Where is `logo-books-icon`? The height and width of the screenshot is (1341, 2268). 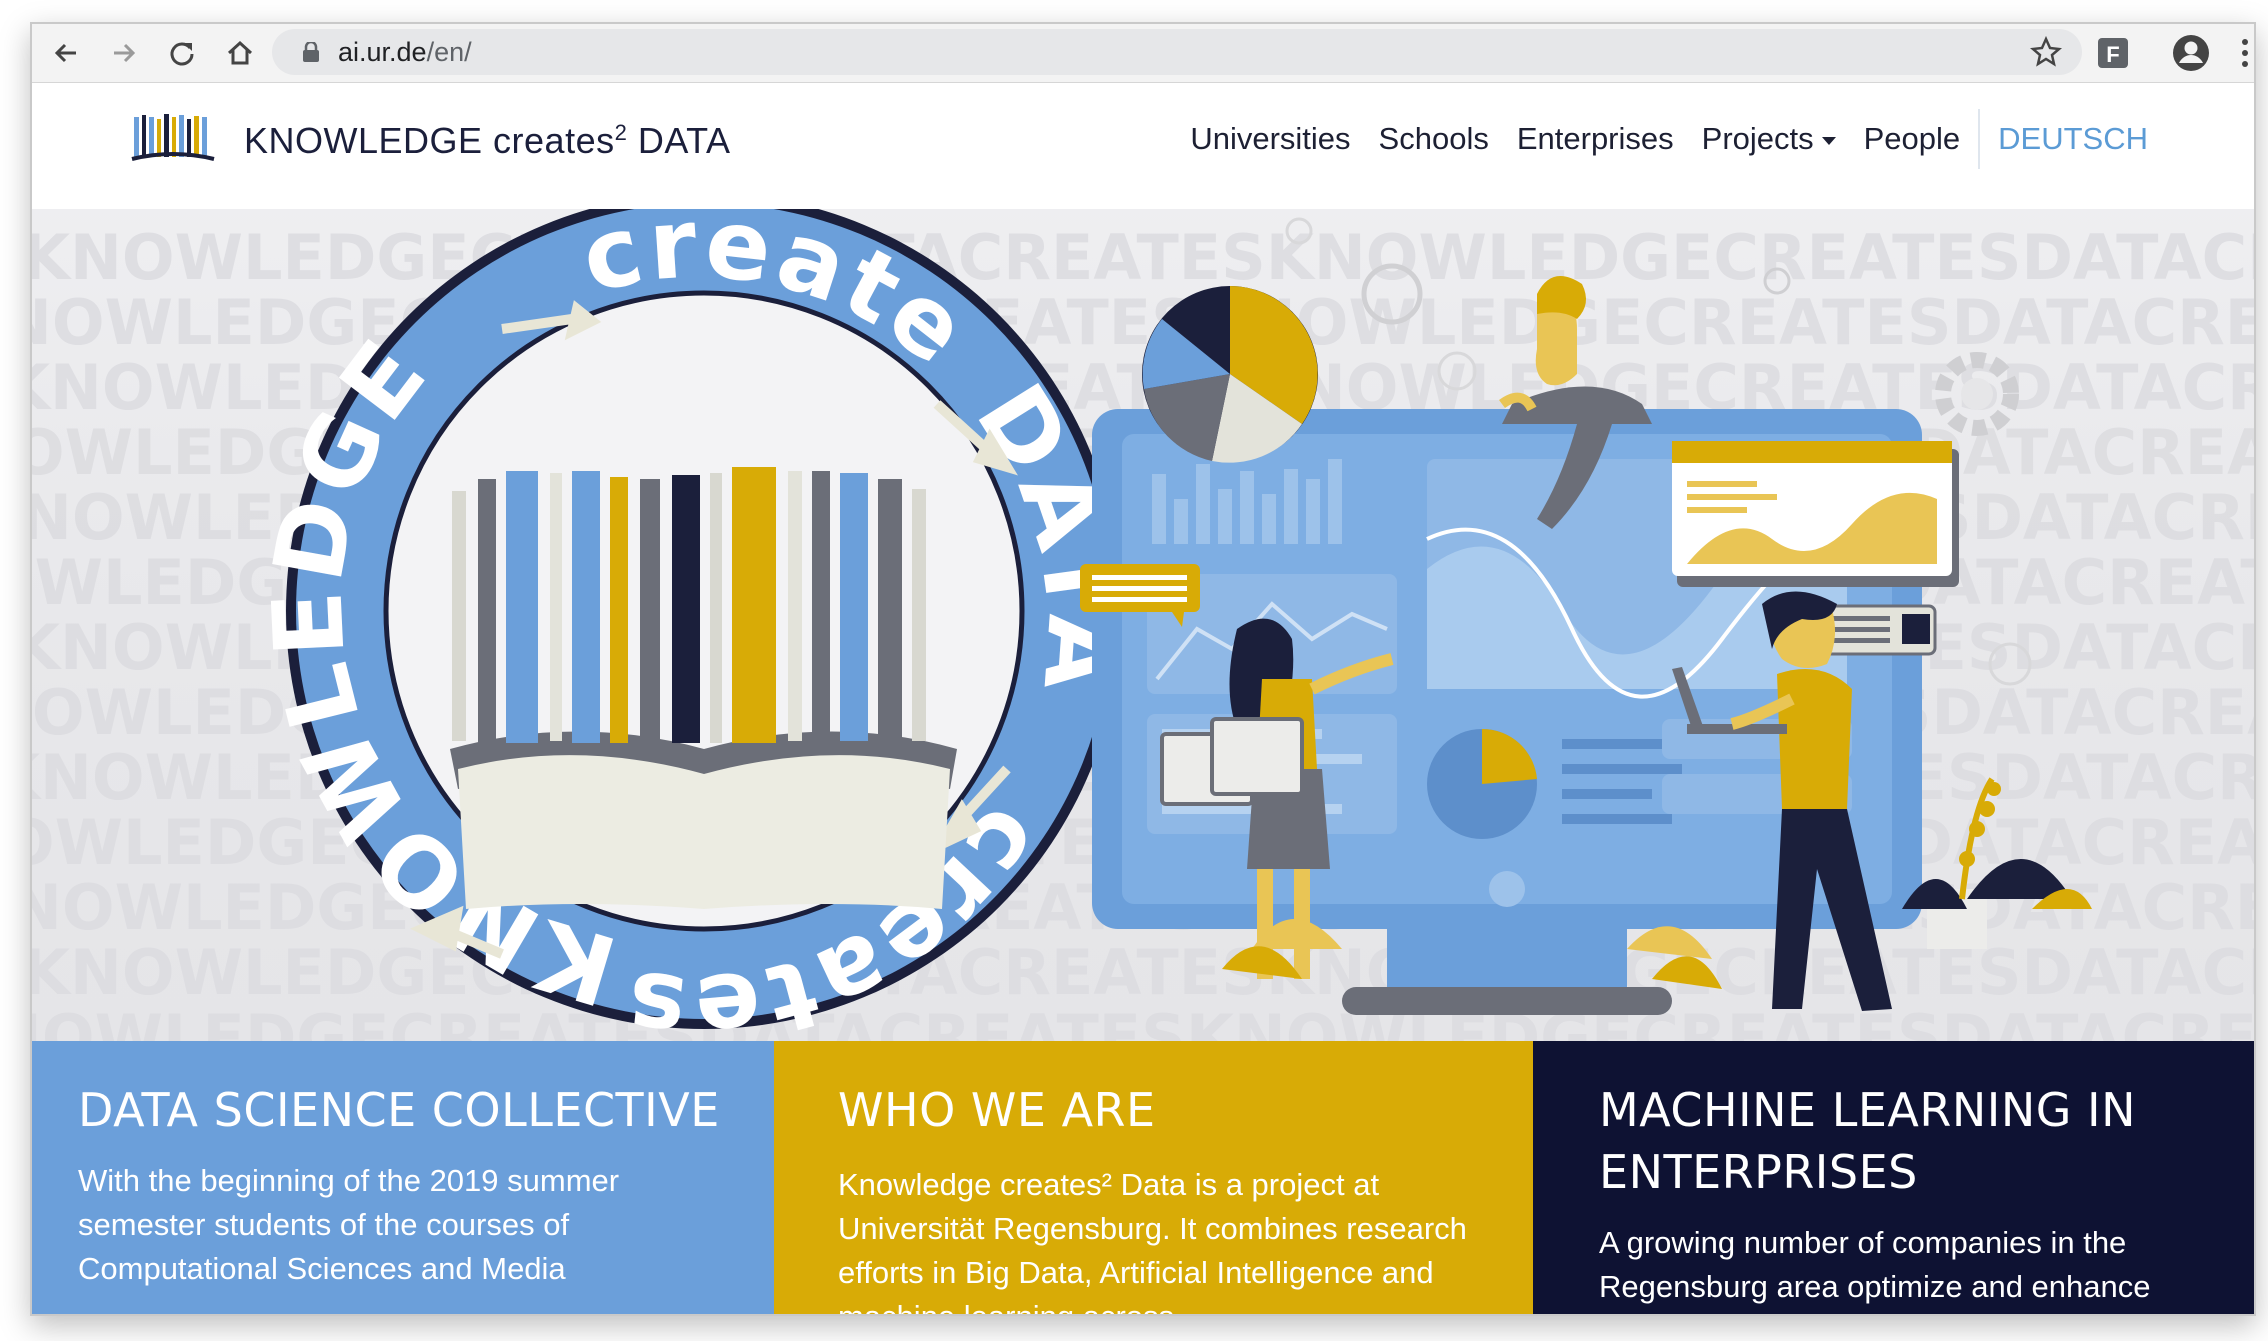
logo-books-icon is located at coordinates (173, 138).